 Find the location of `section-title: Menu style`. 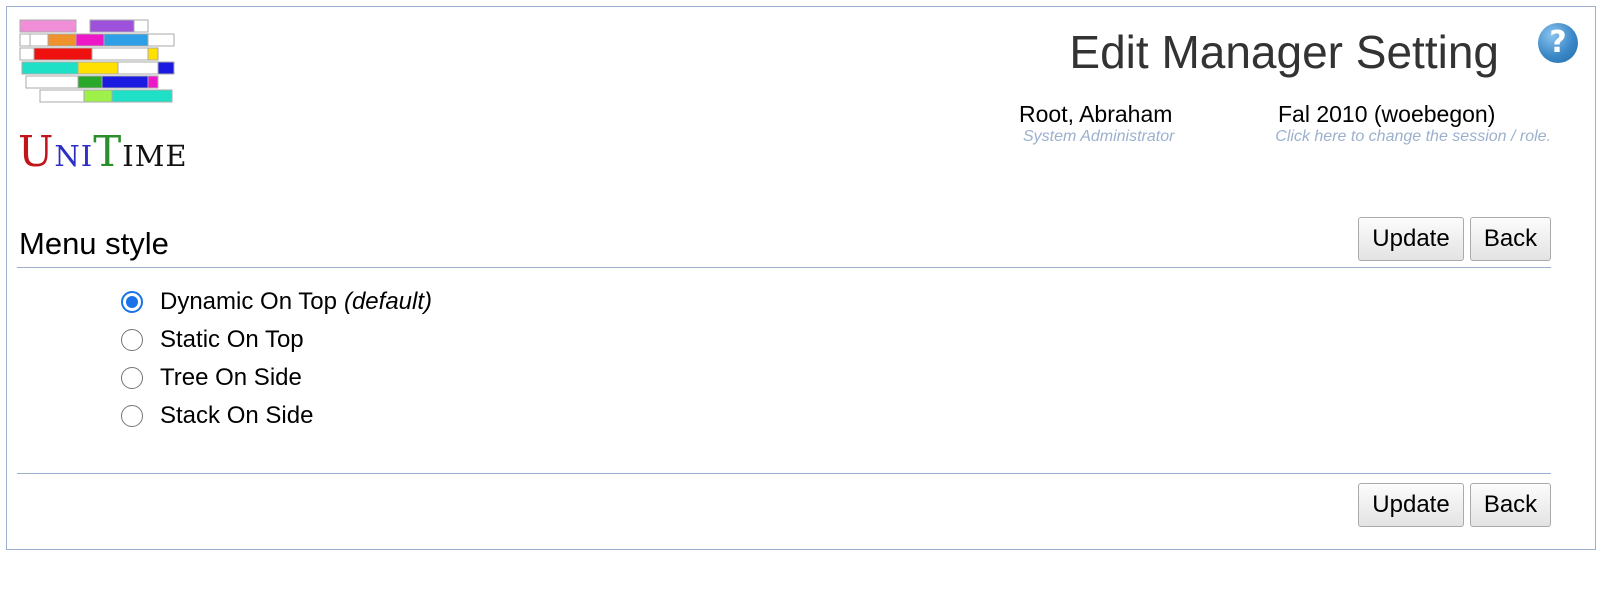

section-title: Menu style is located at coordinates (94, 243).